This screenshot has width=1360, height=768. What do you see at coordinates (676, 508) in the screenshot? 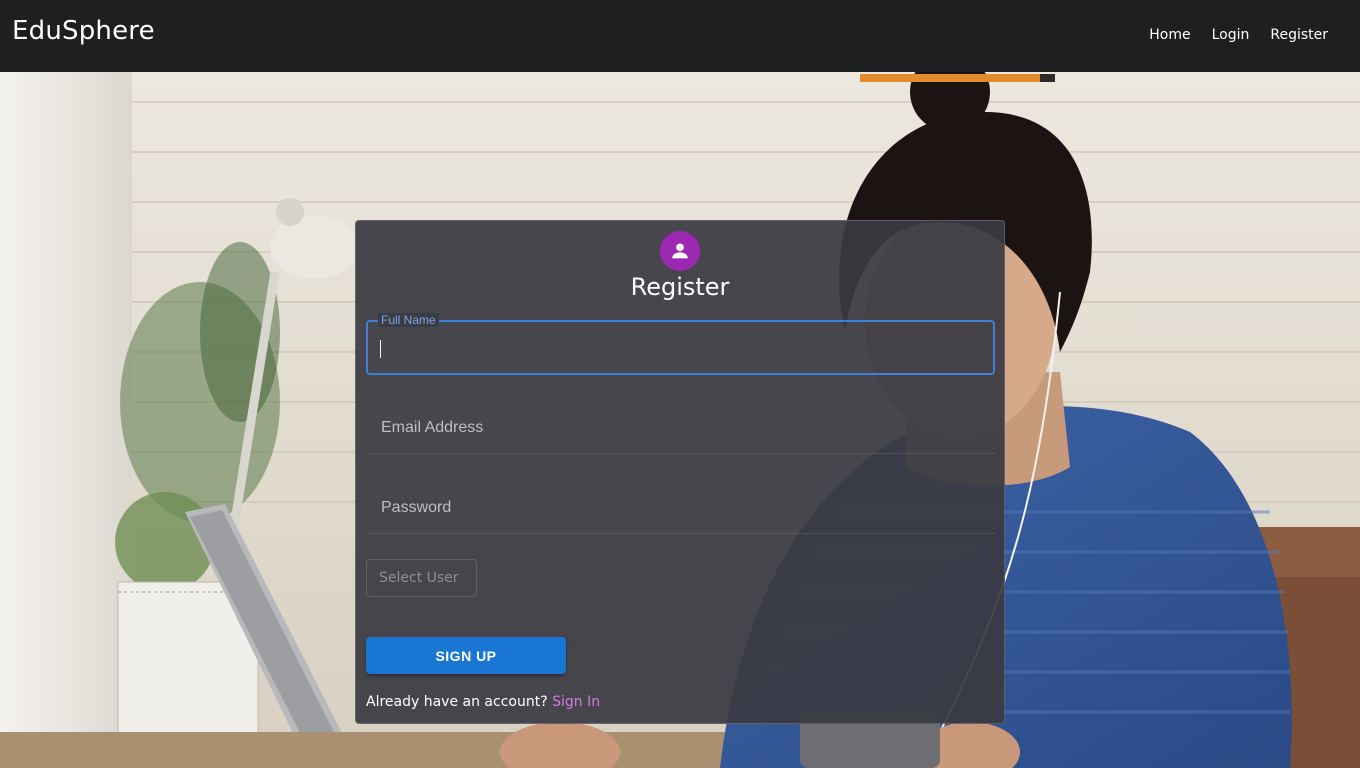
I see `password-input` at bounding box center [676, 508].